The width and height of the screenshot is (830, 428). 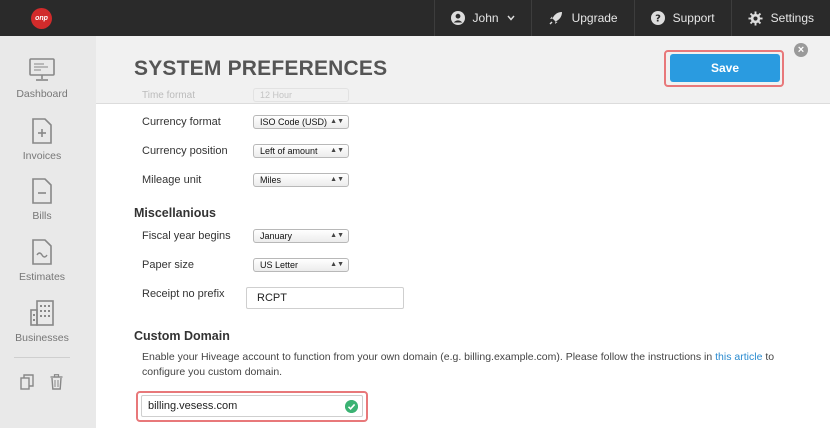 What do you see at coordinates (168, 265) in the screenshot?
I see `paper-size-label: Paper size` at bounding box center [168, 265].